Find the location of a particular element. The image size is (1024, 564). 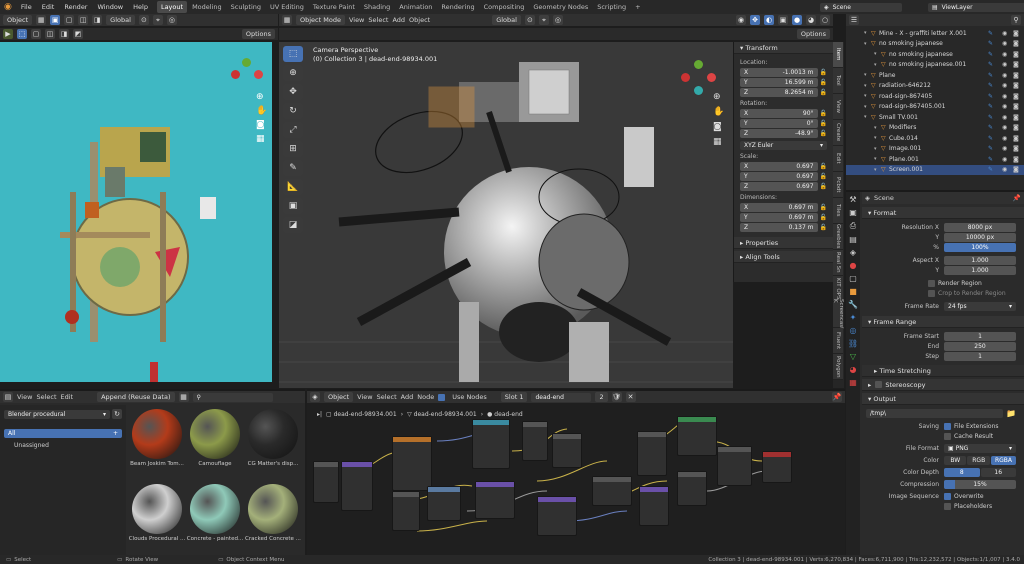

catalog-add-icon: + is located at coordinates (115, 433).